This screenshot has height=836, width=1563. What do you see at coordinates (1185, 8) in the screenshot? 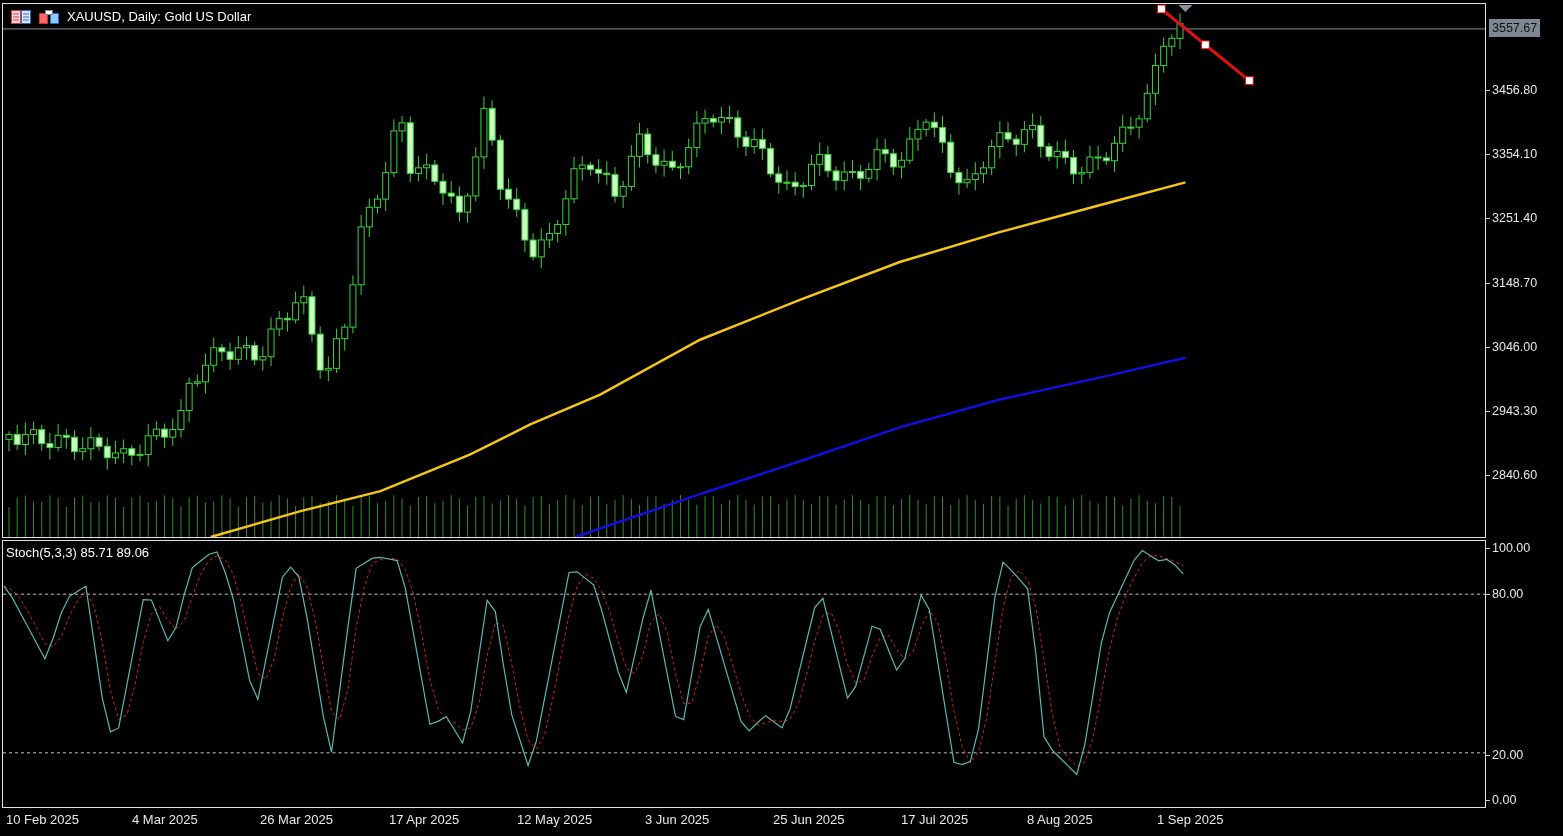
I see `triangle-marker-icon` at bounding box center [1185, 8].